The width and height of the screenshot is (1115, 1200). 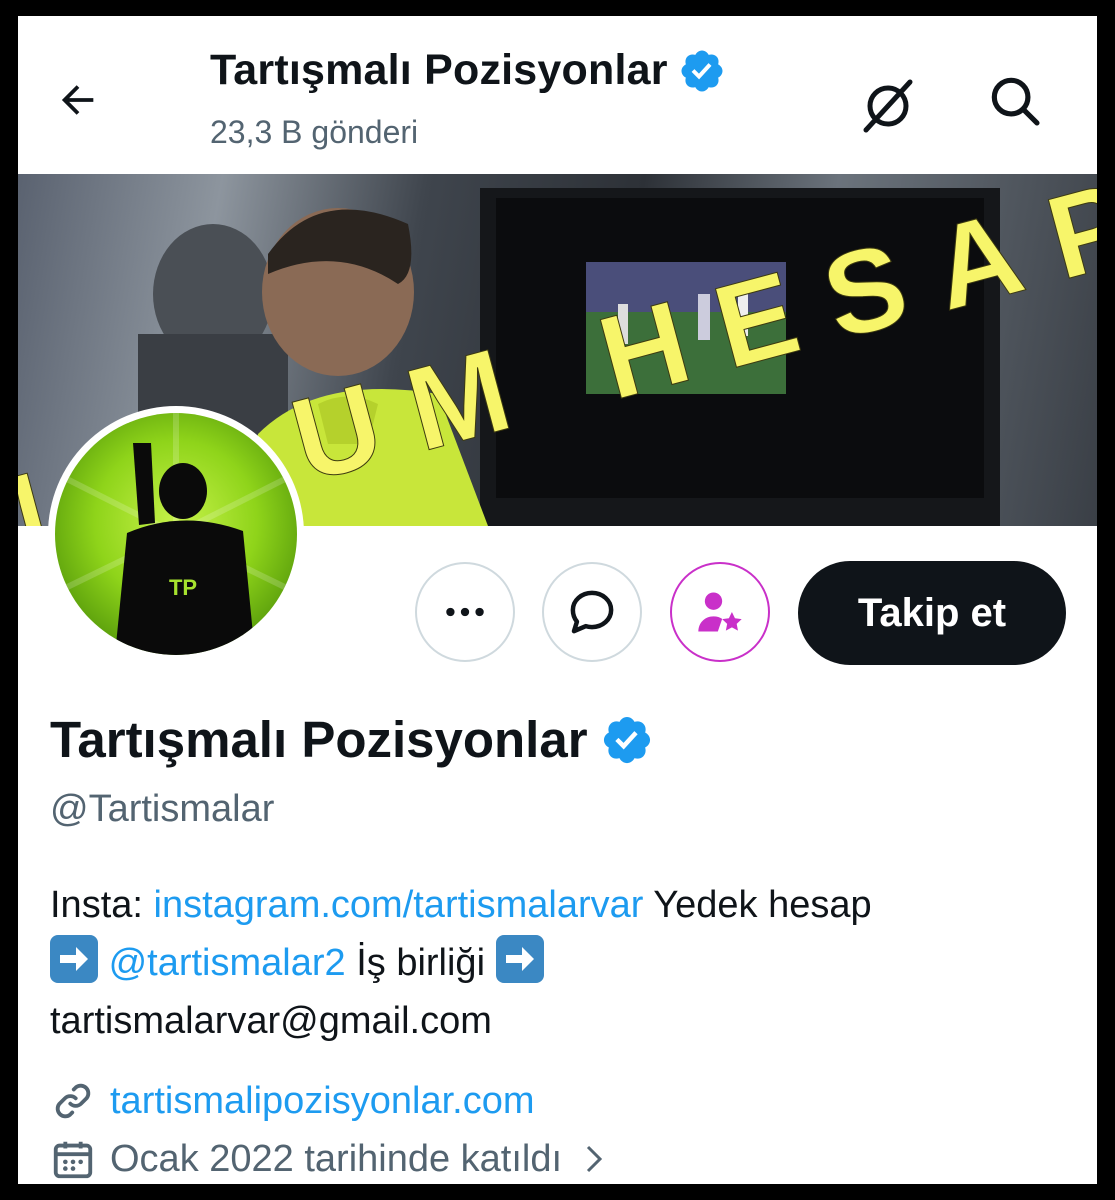 What do you see at coordinates (322, 1101) in the screenshot?
I see `website-link: tartismalipozisyonlar.com` at bounding box center [322, 1101].